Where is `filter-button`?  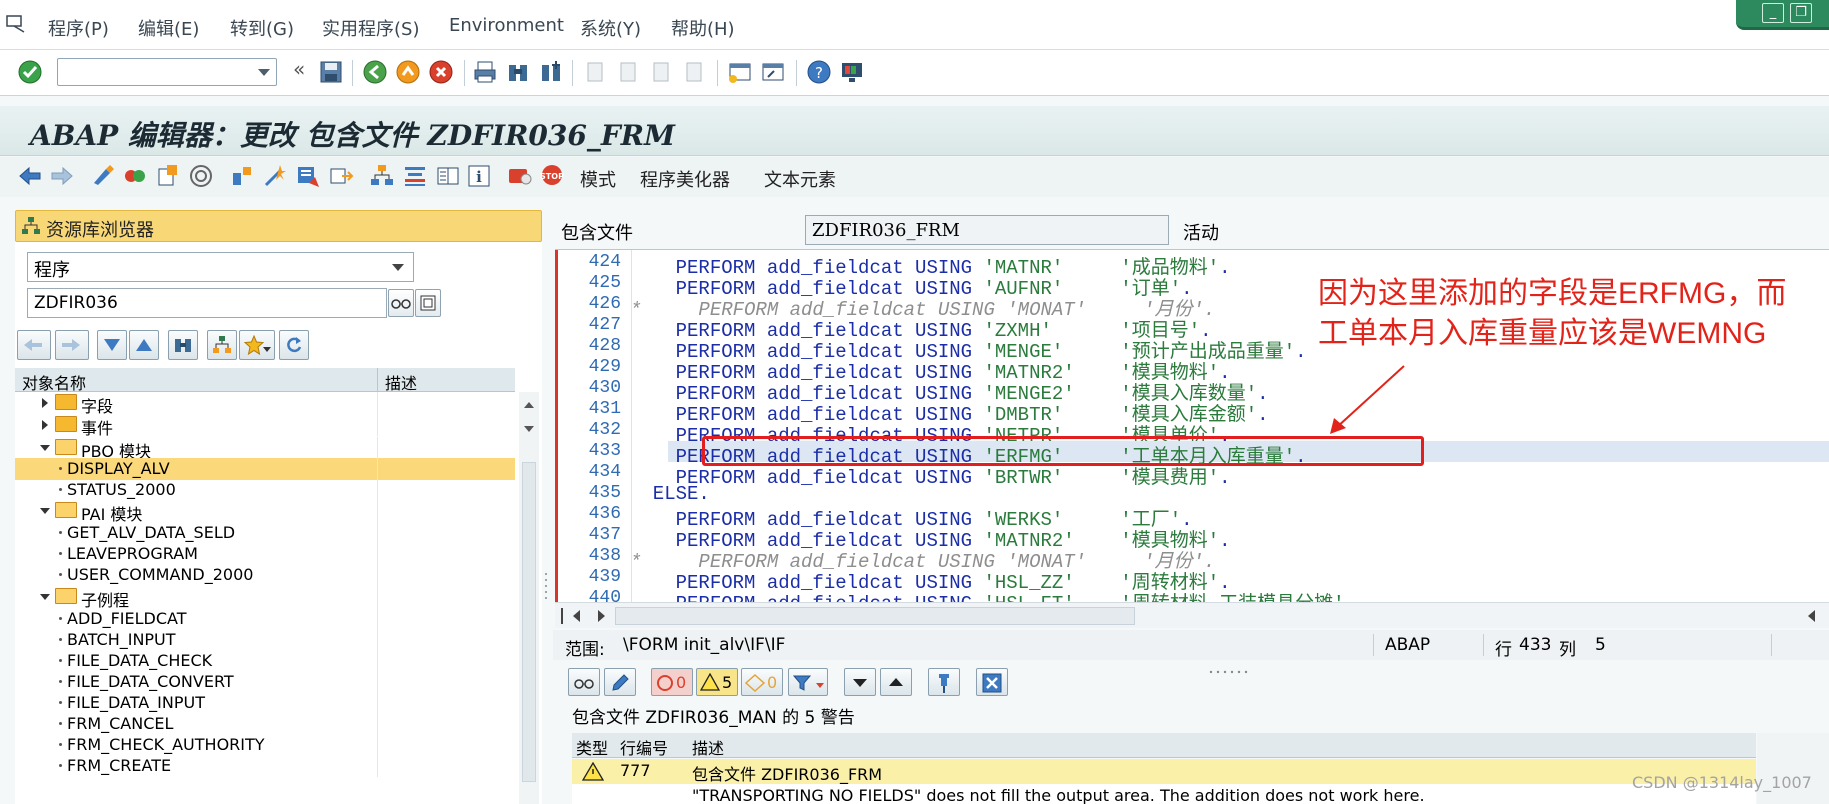
filter-button is located at coordinates (808, 682).